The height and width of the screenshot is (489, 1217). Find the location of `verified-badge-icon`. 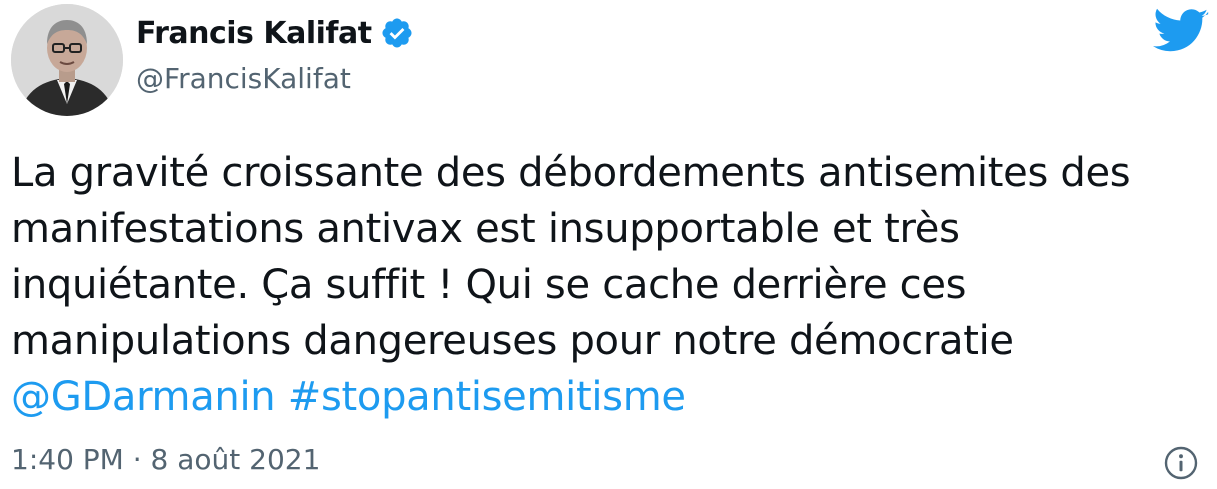

verified-badge-icon is located at coordinates (397, 33).